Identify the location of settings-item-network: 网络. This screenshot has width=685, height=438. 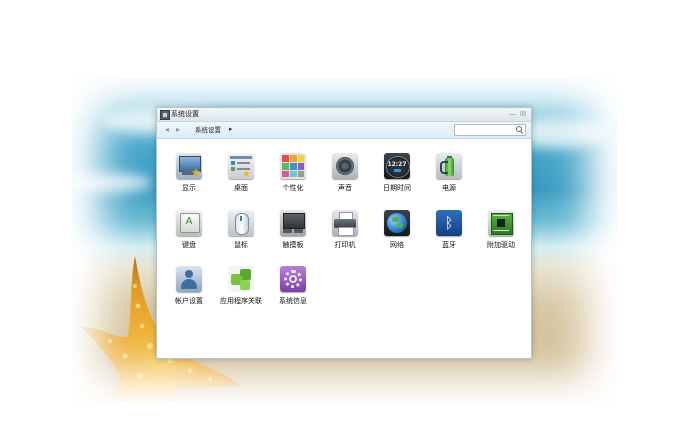
(397, 222).